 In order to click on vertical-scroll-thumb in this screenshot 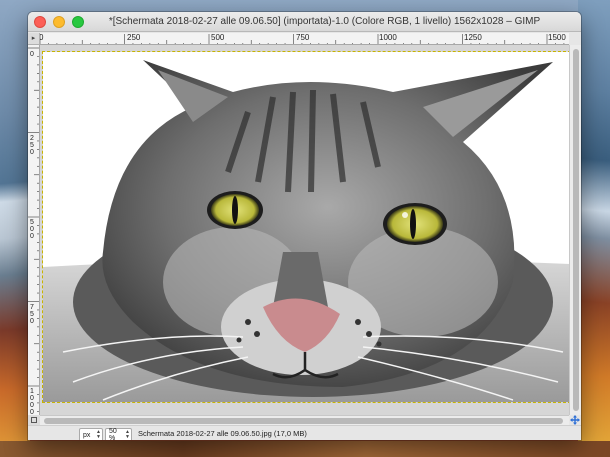, I will do `click(576, 230)`.